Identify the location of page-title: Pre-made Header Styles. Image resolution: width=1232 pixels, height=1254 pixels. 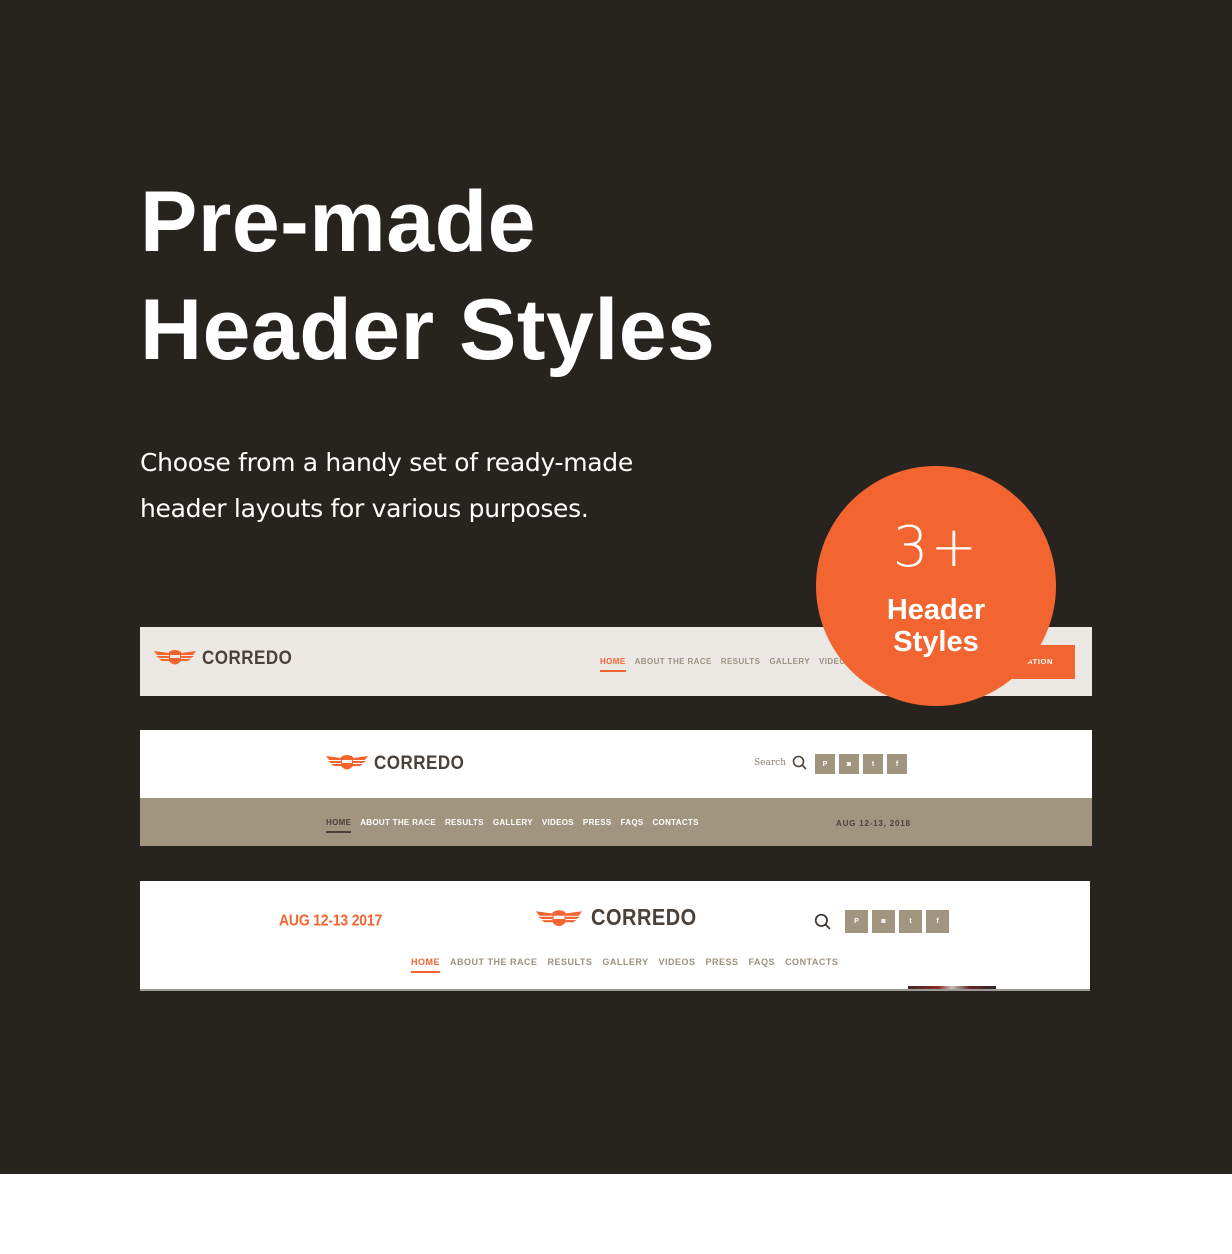
(427, 276).